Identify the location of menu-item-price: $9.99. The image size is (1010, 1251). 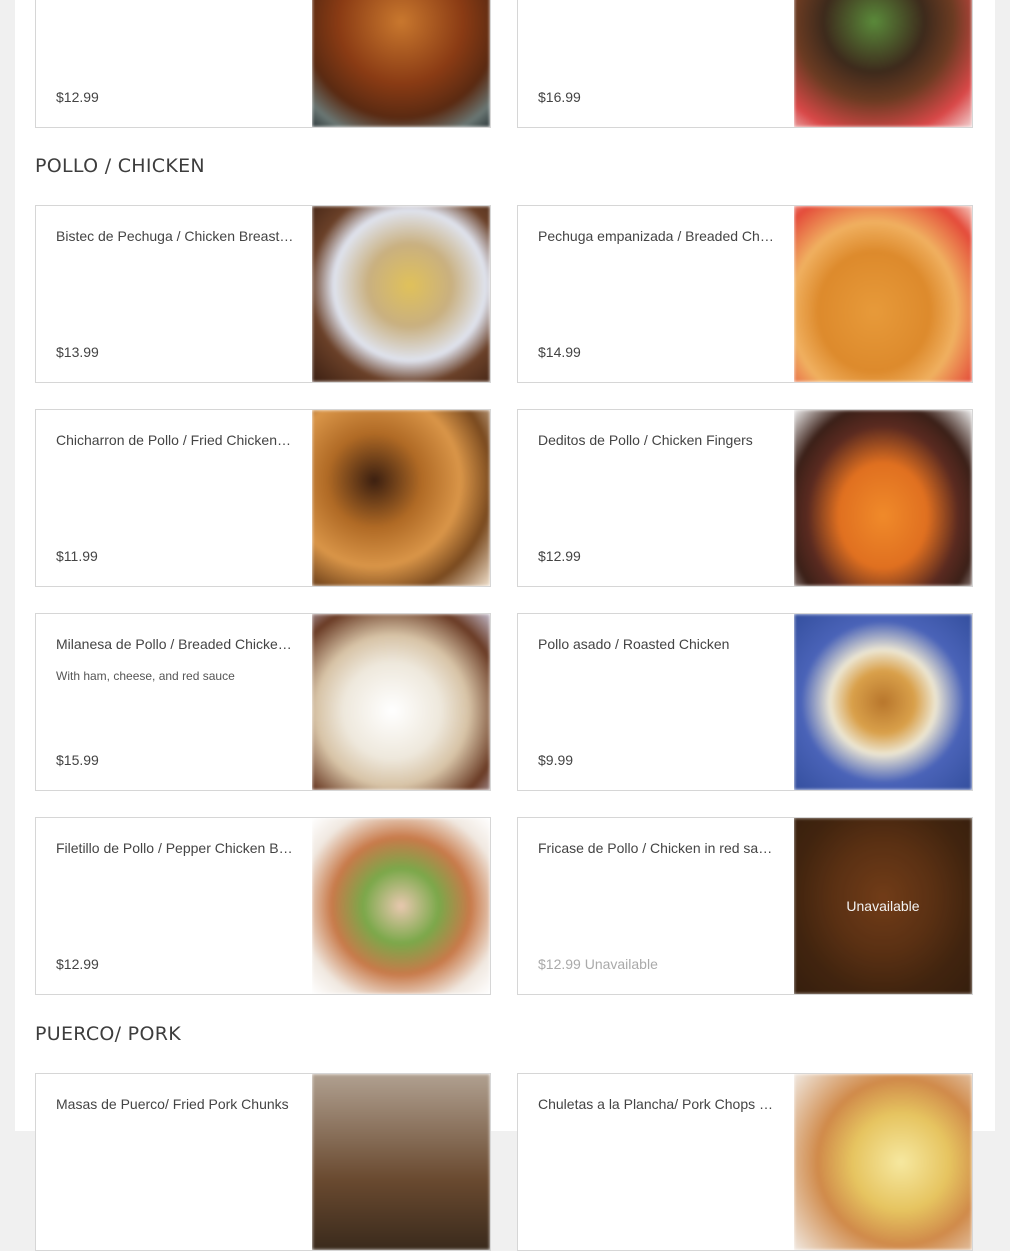
(556, 760).